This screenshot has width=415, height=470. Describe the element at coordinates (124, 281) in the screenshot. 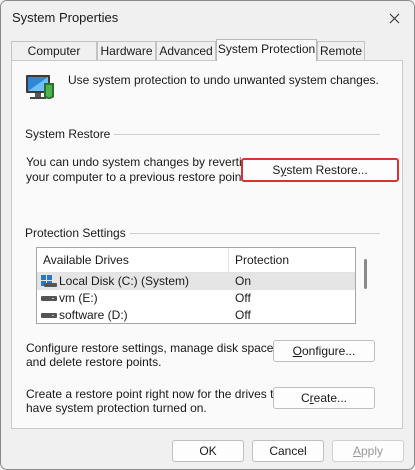

I see `drive-name: Local Disk (C:) (System)` at that location.